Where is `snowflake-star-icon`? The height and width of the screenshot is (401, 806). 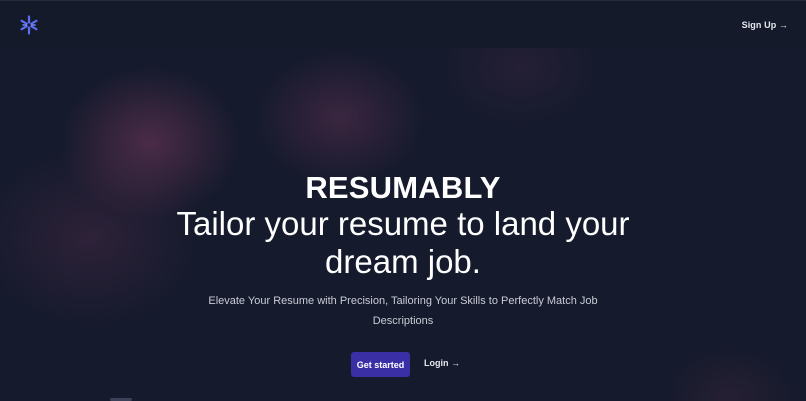
snowflake-star-icon is located at coordinates (29, 24).